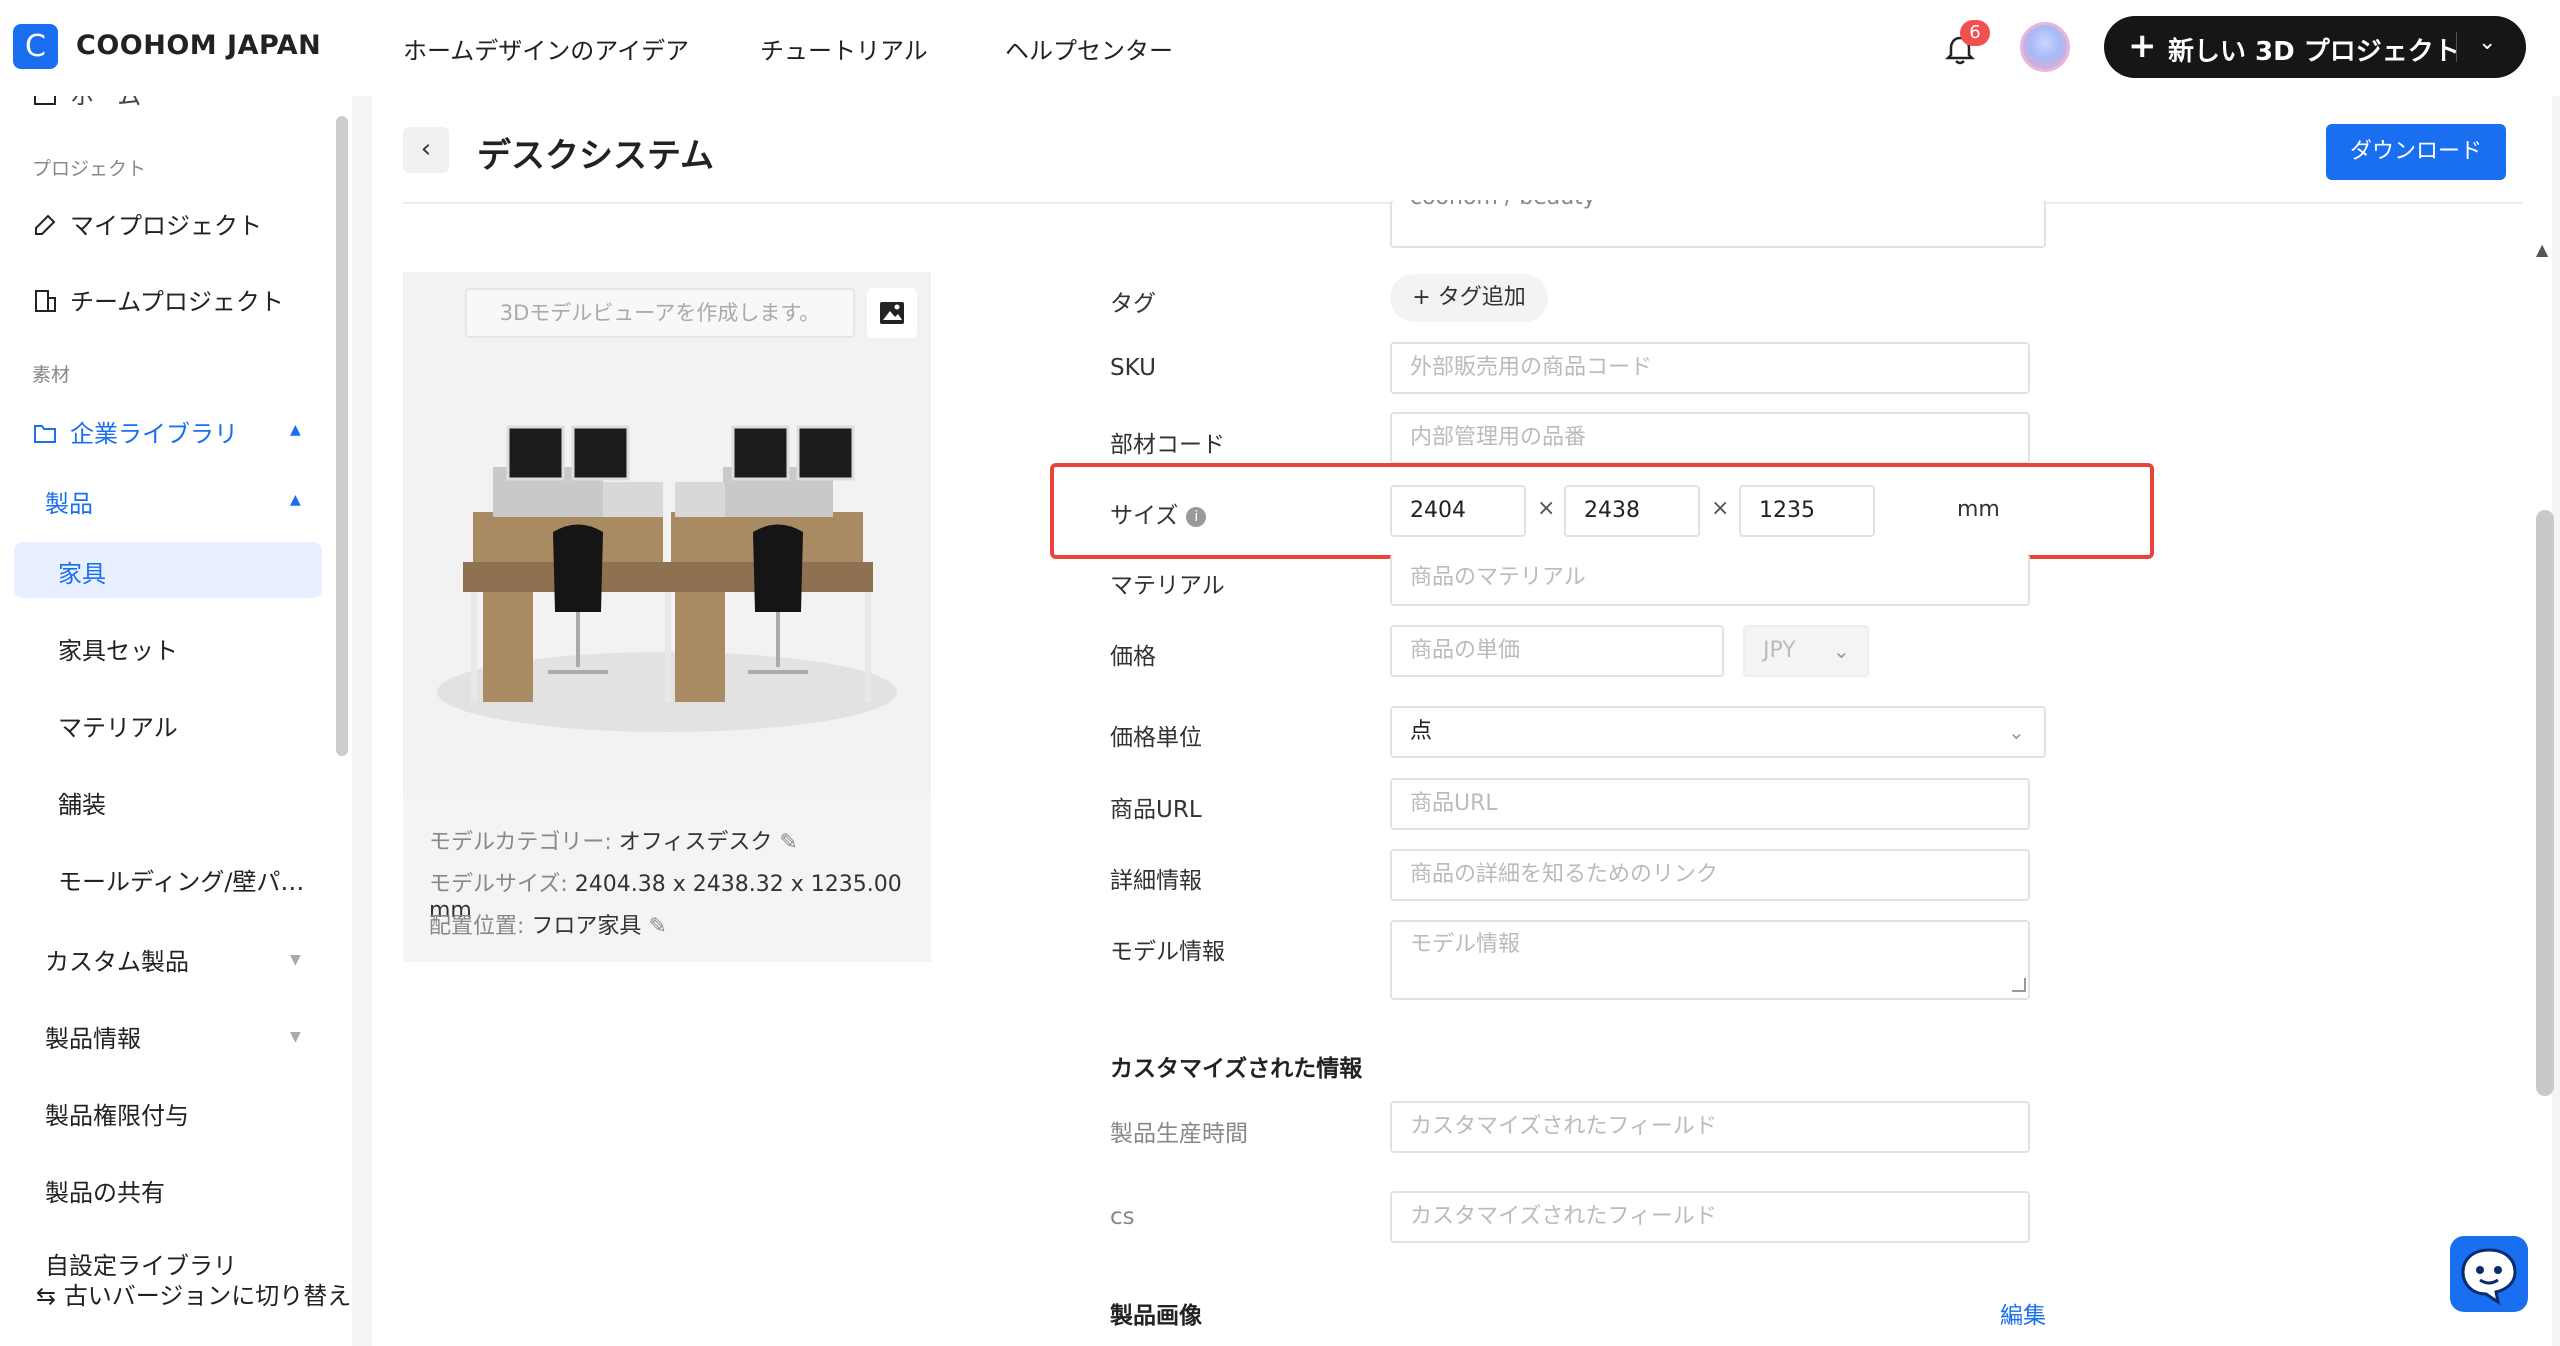 This screenshot has width=2560, height=1346. I want to click on chat-support-button, so click(2489, 1274).